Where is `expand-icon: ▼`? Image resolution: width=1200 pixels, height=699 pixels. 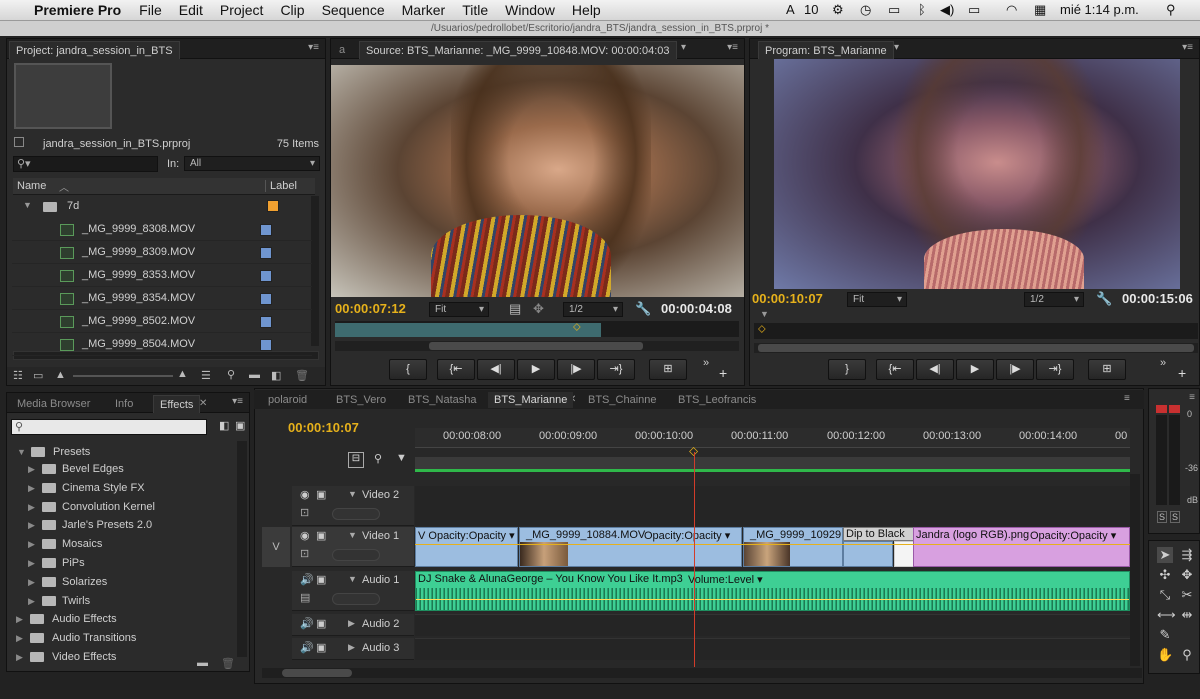 expand-icon: ▼ is located at coordinates (27, 205).